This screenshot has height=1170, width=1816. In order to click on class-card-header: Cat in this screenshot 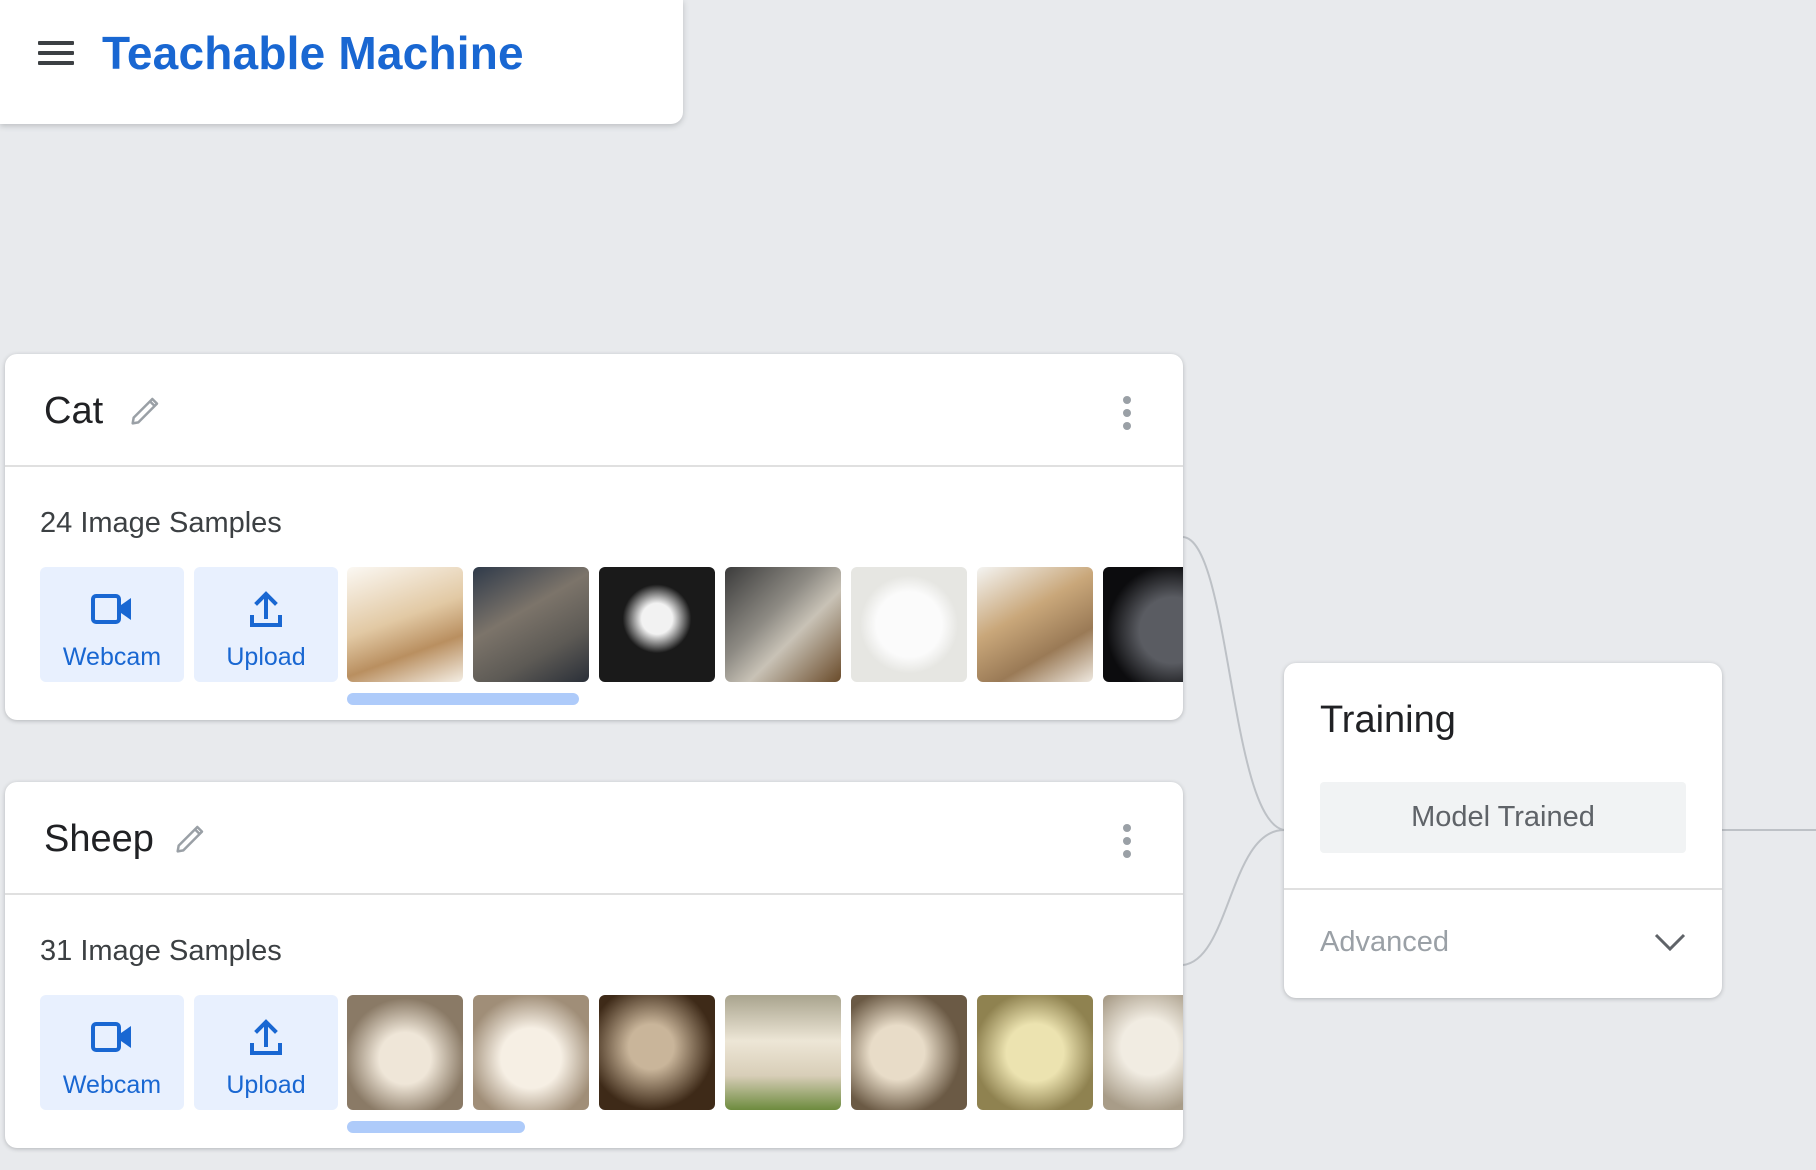, I will do `click(594, 410)`.